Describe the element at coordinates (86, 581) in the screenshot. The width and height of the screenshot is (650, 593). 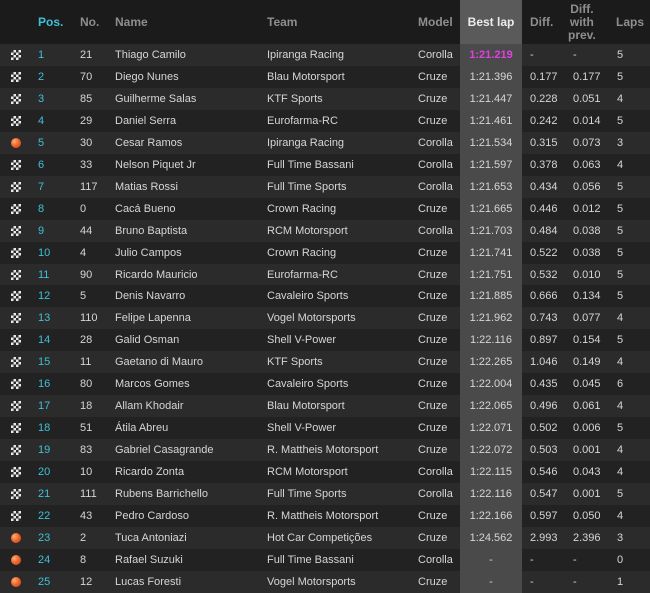
I see `cell-no: 12` at that location.